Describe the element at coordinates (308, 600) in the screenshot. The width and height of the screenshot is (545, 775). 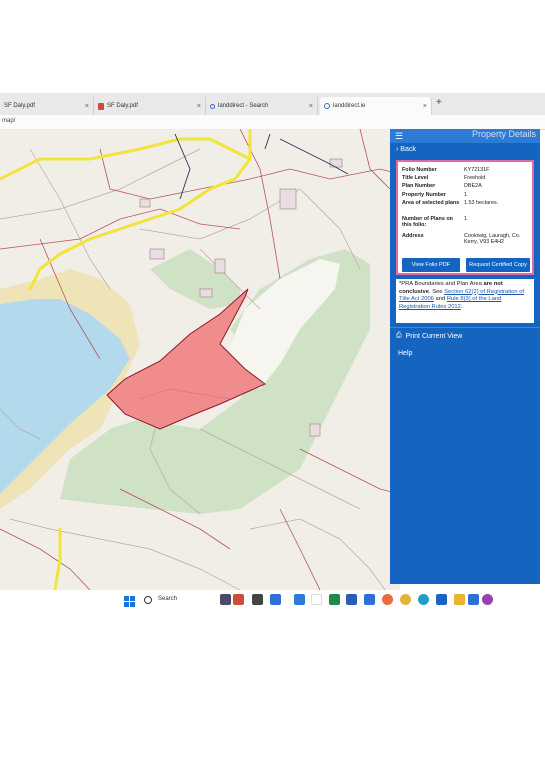
I see `taskbar: Search` at that location.